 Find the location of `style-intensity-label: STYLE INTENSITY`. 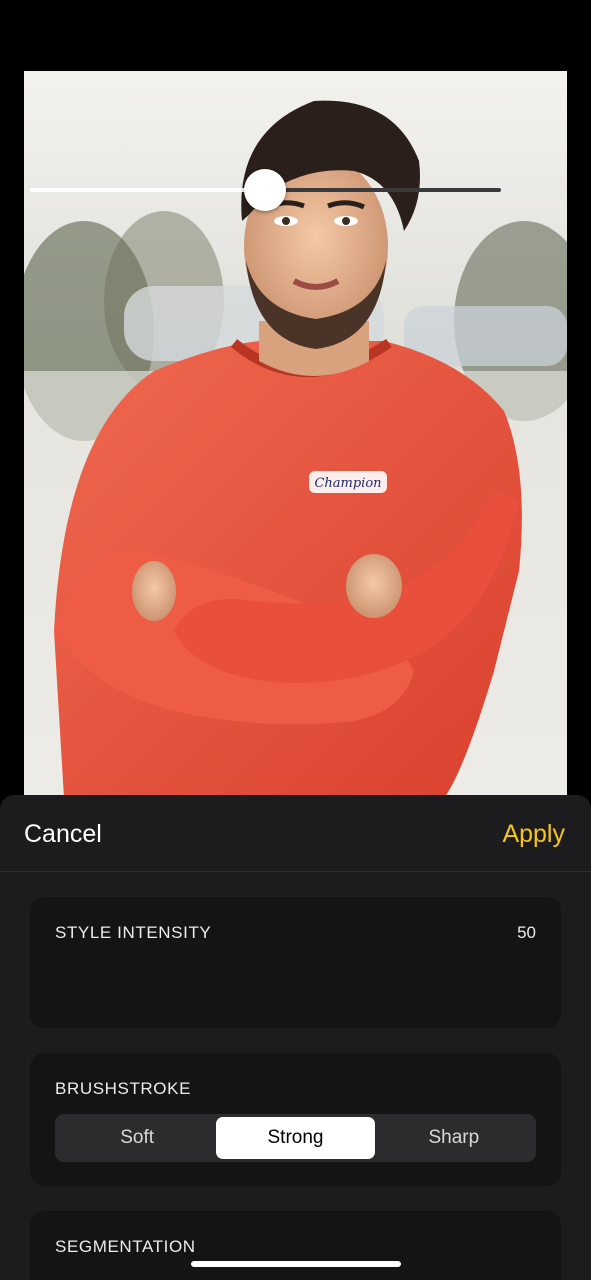

style-intensity-label: STYLE INTENSITY is located at coordinates (133, 932).